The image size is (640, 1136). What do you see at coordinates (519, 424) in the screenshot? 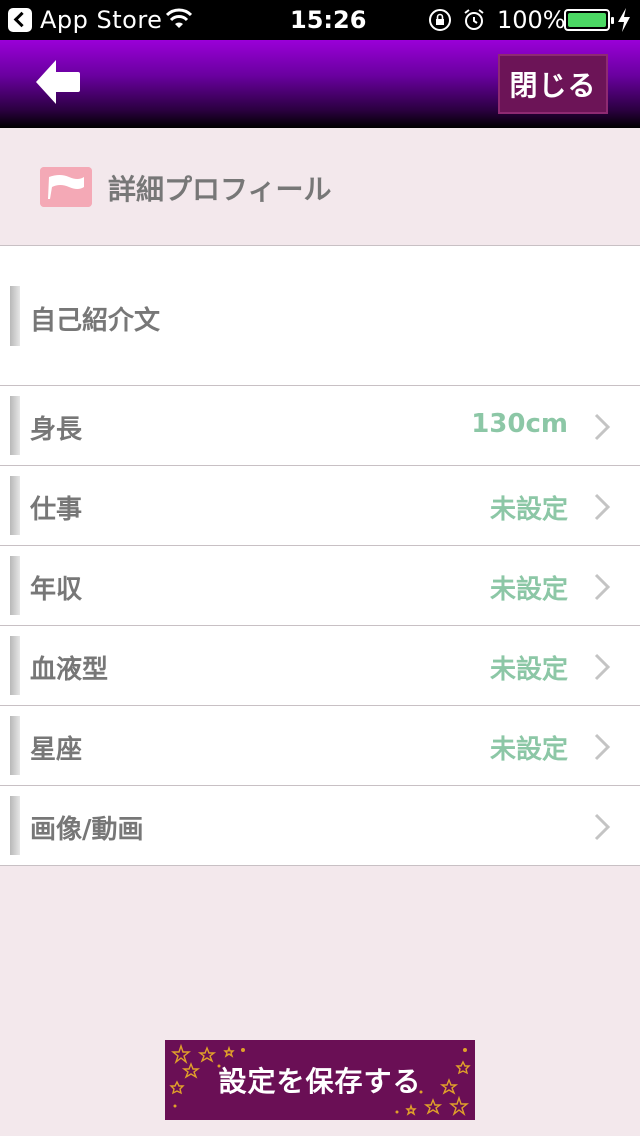
I see `row-value: 130cm` at bounding box center [519, 424].